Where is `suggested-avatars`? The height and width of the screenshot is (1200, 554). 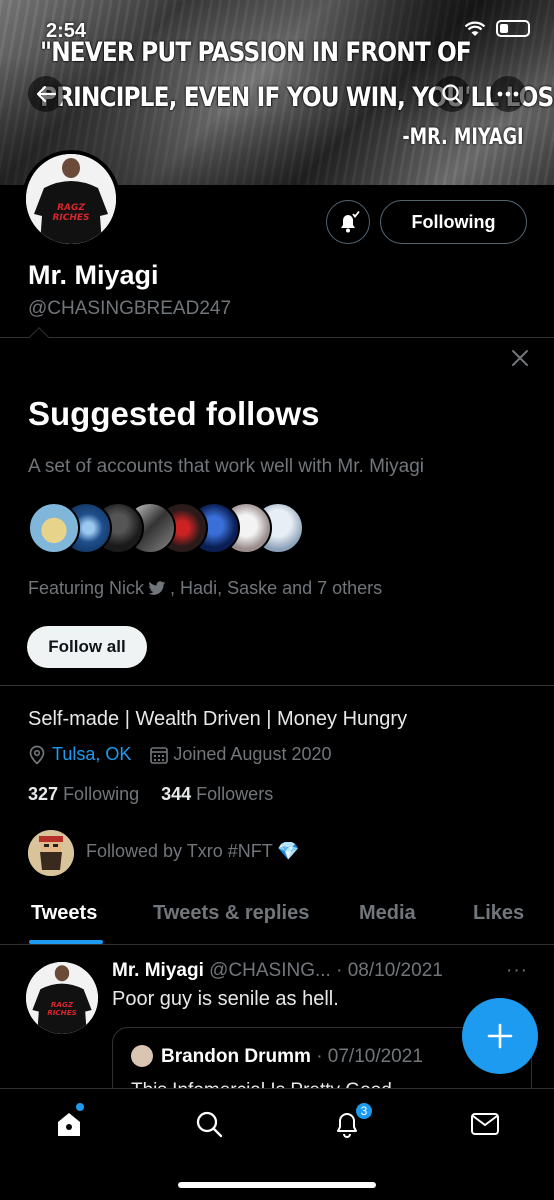 suggested-avatars is located at coordinates (166, 528).